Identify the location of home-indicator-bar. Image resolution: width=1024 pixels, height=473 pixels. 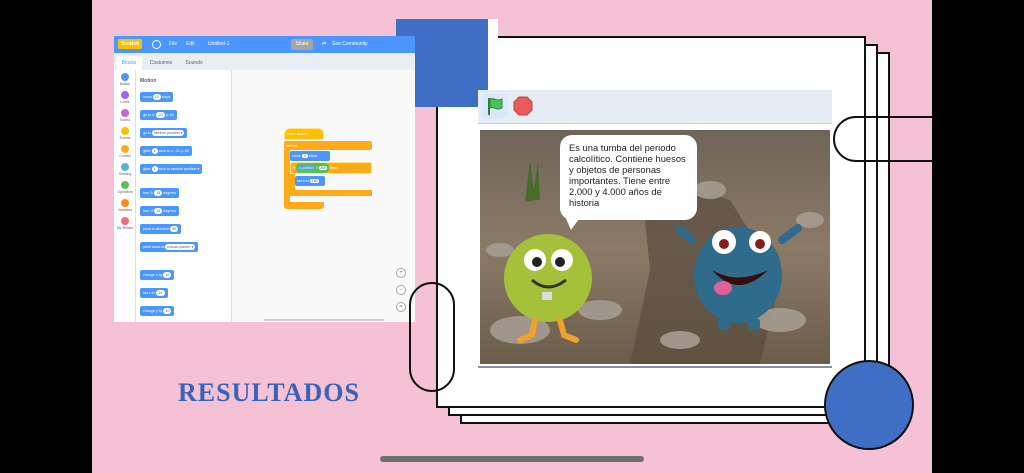
(512, 459).